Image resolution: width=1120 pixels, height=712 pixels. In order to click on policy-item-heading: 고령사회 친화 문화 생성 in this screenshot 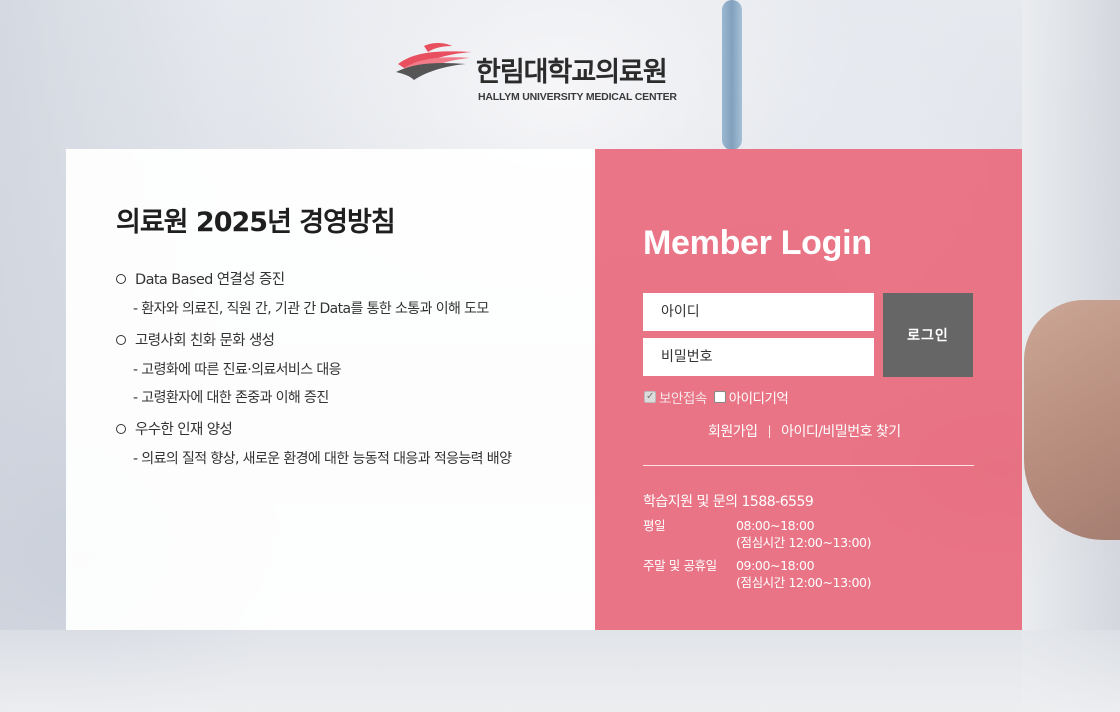, I will do `click(346, 339)`.